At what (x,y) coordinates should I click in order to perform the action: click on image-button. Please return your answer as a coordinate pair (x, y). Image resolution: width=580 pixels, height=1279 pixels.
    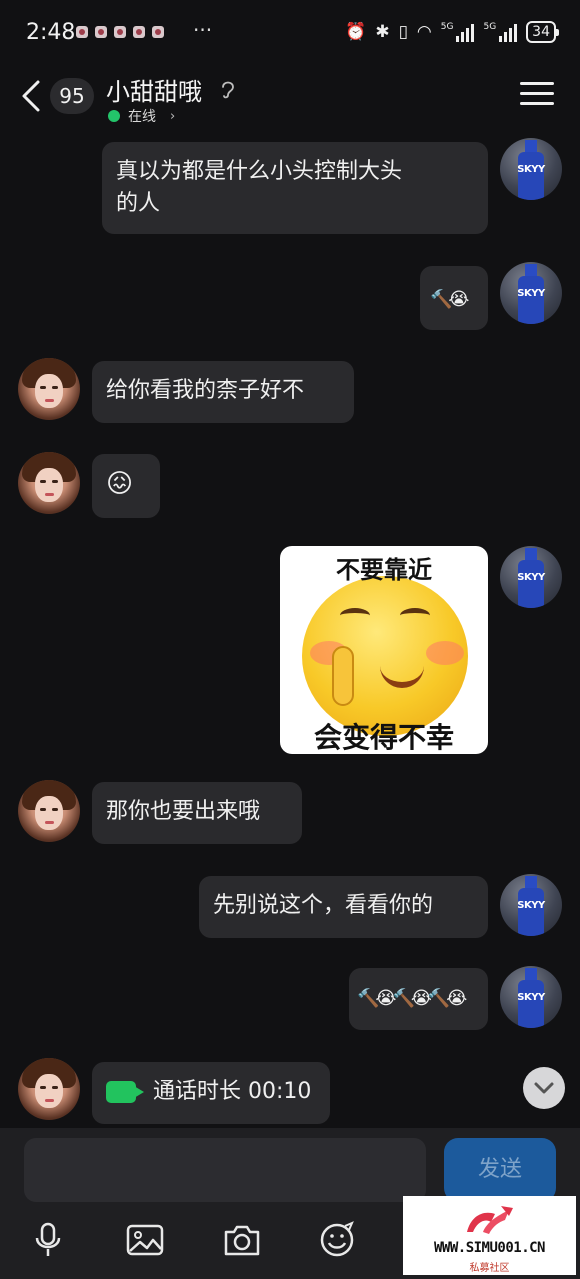
    Looking at the image, I should click on (145, 1240).